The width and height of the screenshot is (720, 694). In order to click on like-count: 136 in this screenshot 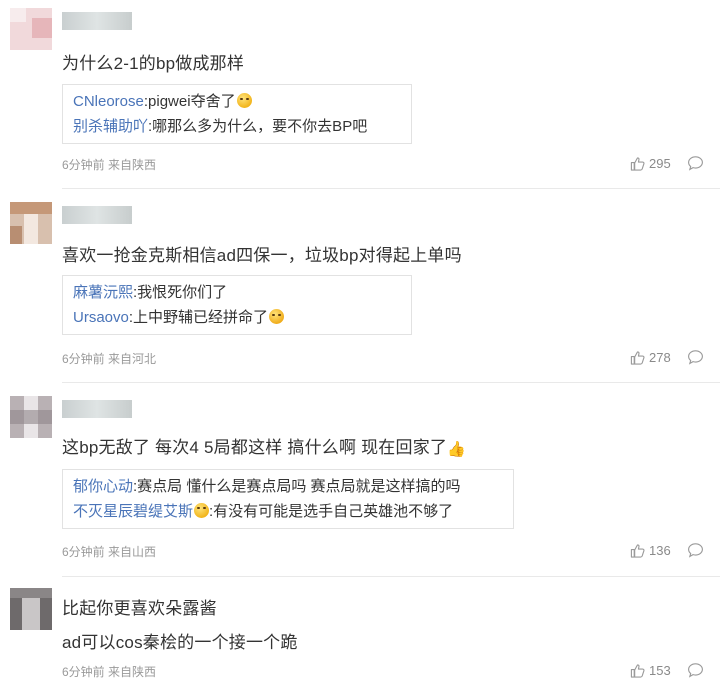, I will do `click(660, 550)`.